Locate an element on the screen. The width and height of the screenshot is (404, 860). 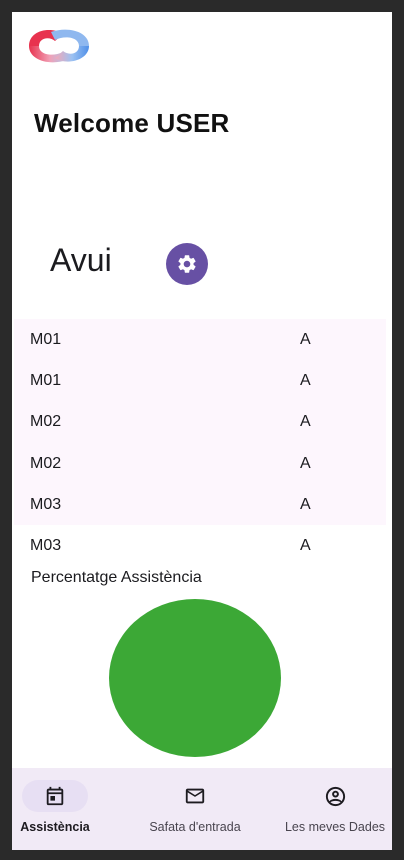
account-circle-icon is located at coordinates (335, 796).